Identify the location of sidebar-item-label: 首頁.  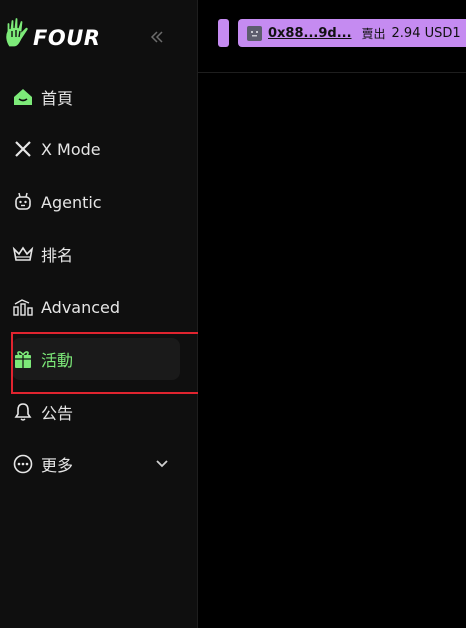
(57, 98).